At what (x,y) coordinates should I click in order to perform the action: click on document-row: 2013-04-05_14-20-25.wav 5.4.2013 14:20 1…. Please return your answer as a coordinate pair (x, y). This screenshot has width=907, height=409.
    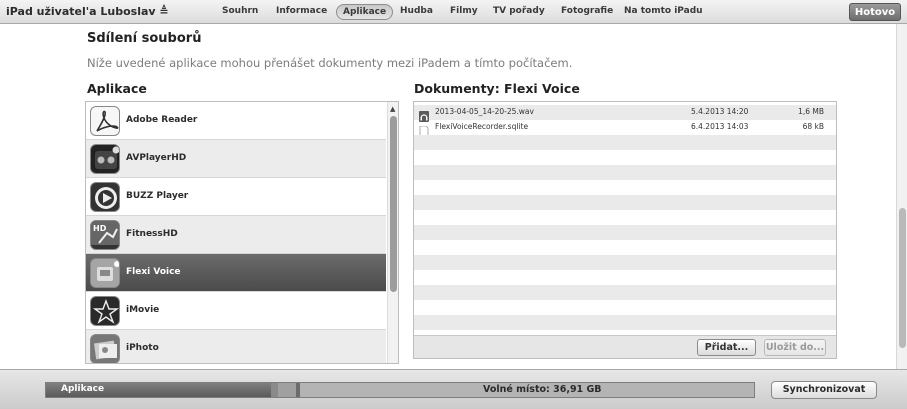
    Looking at the image, I should click on (625, 113).